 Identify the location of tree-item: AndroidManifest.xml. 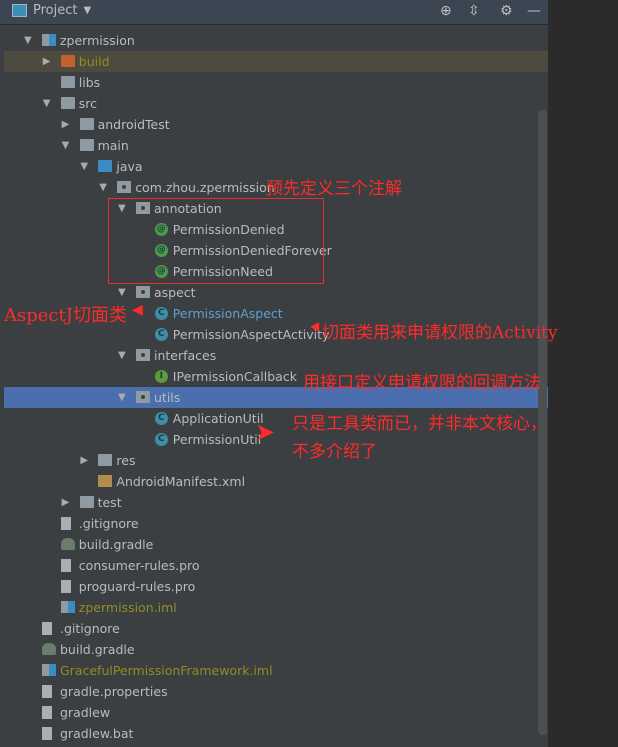
(276, 481).